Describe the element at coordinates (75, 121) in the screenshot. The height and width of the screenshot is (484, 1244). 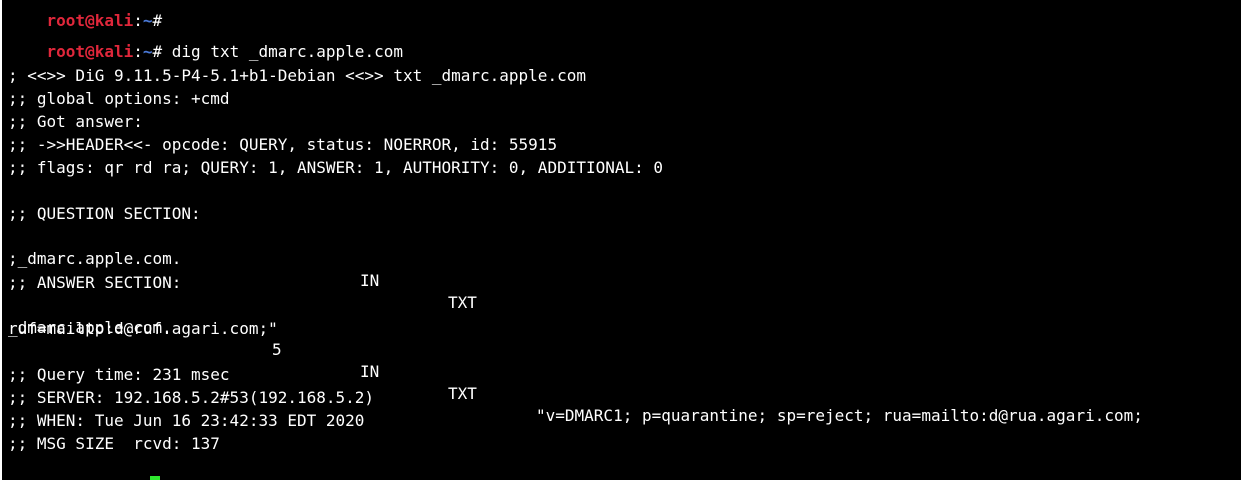
I see `output-line: ;; Got answer:` at that location.